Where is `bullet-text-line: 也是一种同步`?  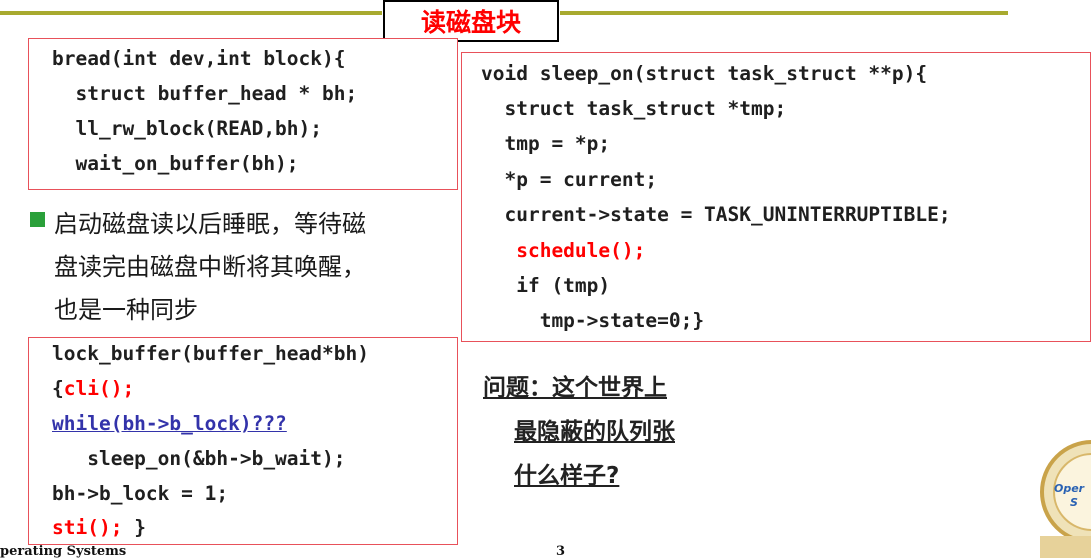
bullet-text-line: 也是一种同步 is located at coordinates (126, 310).